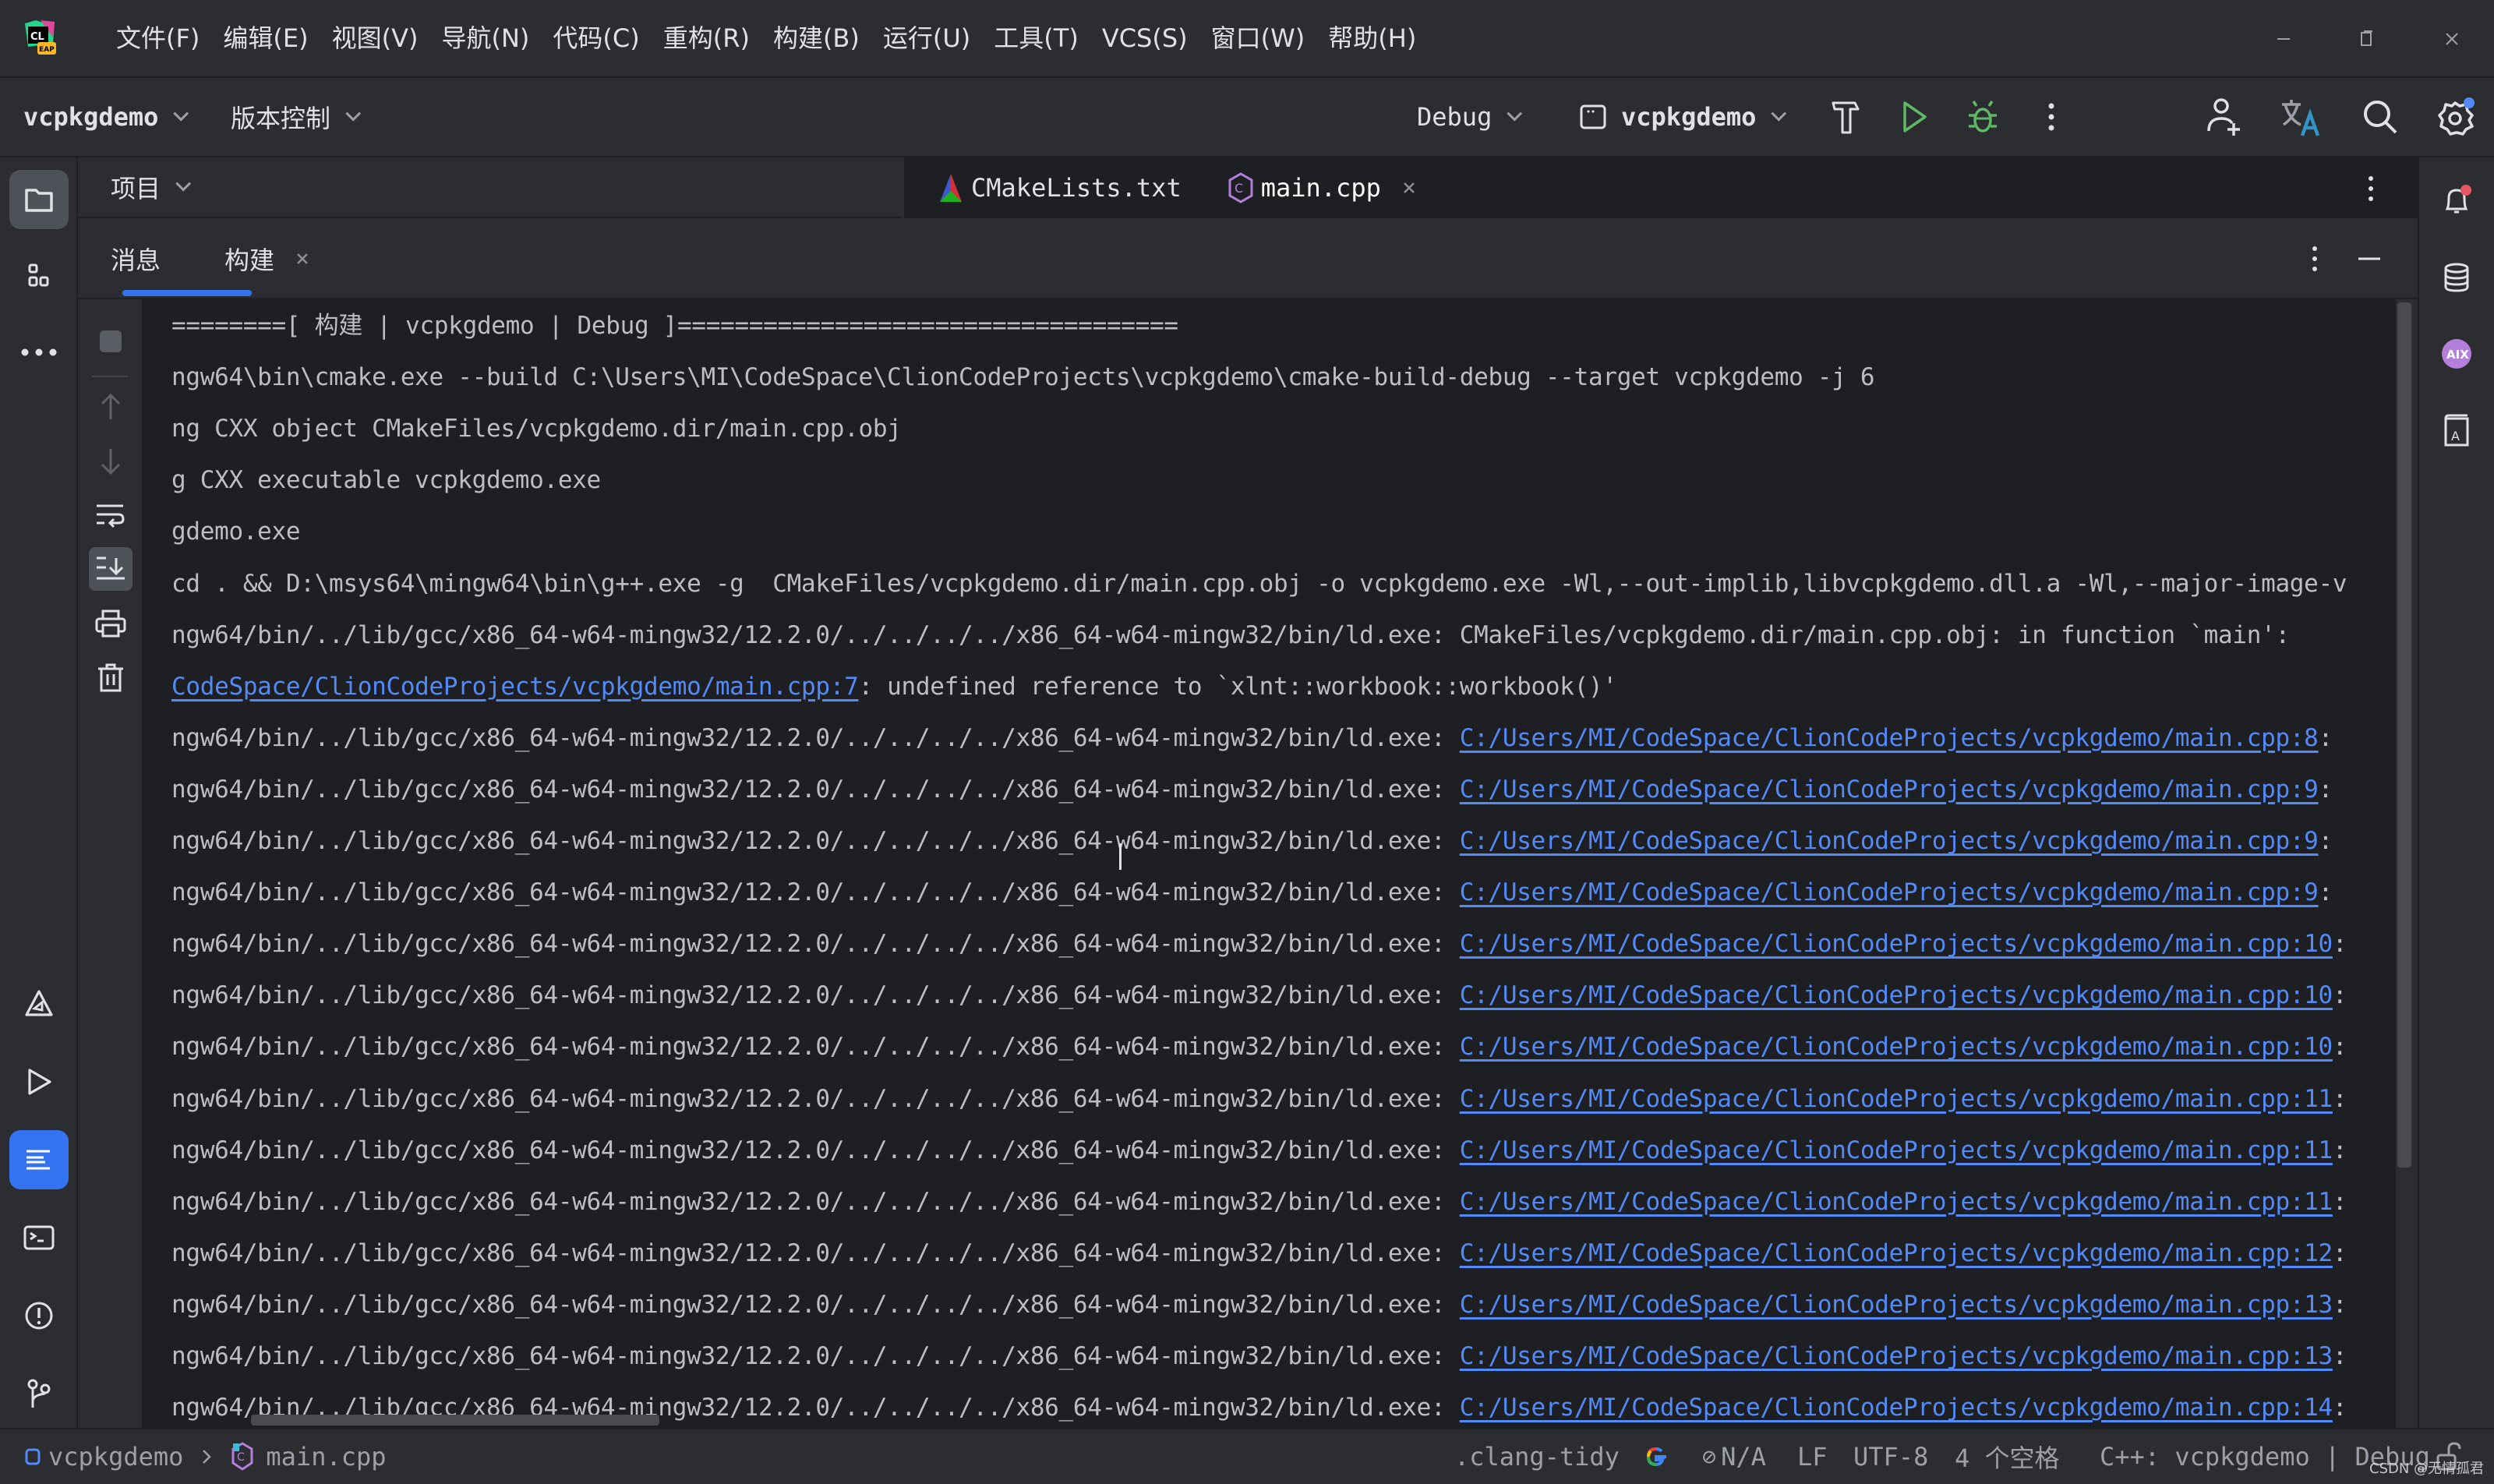  What do you see at coordinates (1914, 117) in the screenshot?
I see `run-button` at bounding box center [1914, 117].